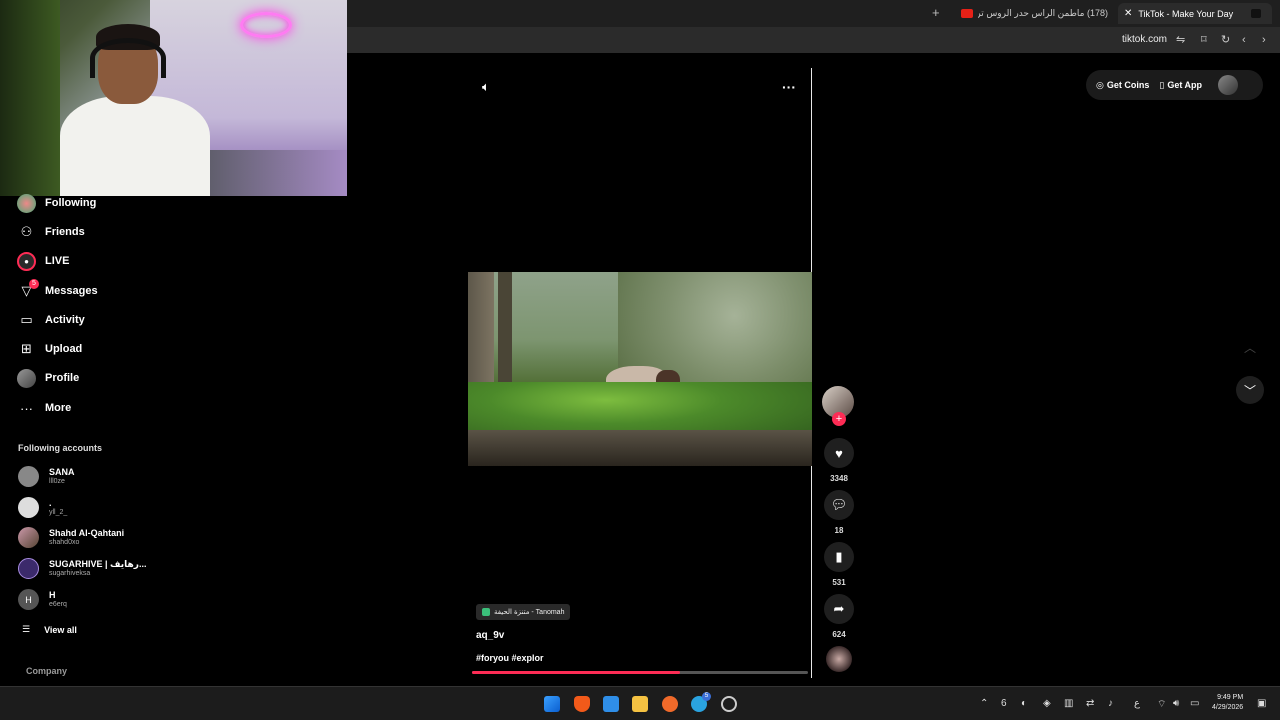  Describe the element at coordinates (1261, 703) in the screenshot. I see `notifications-icon: ▣` at that location.